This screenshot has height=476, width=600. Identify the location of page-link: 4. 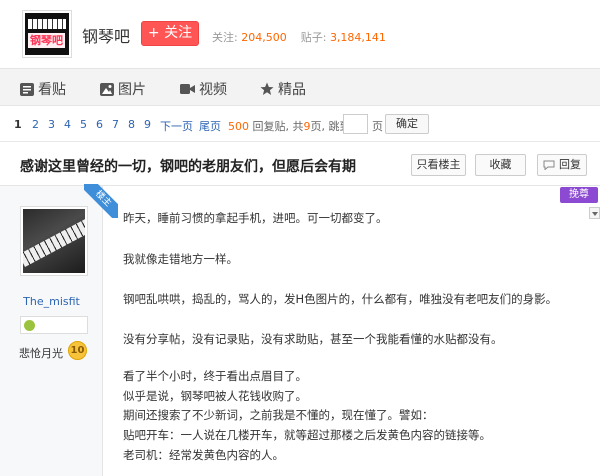
(67, 124).